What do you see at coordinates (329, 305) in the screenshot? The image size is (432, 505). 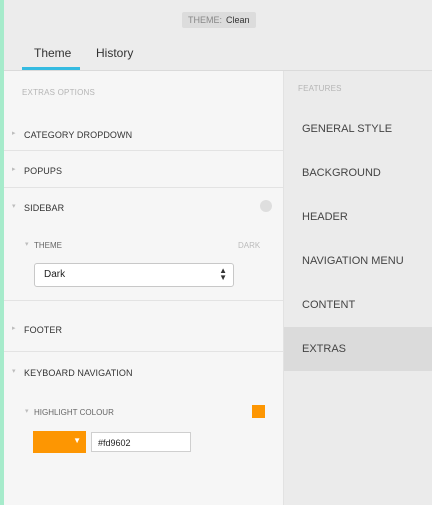 I see `feature-label: CONTENT` at bounding box center [329, 305].